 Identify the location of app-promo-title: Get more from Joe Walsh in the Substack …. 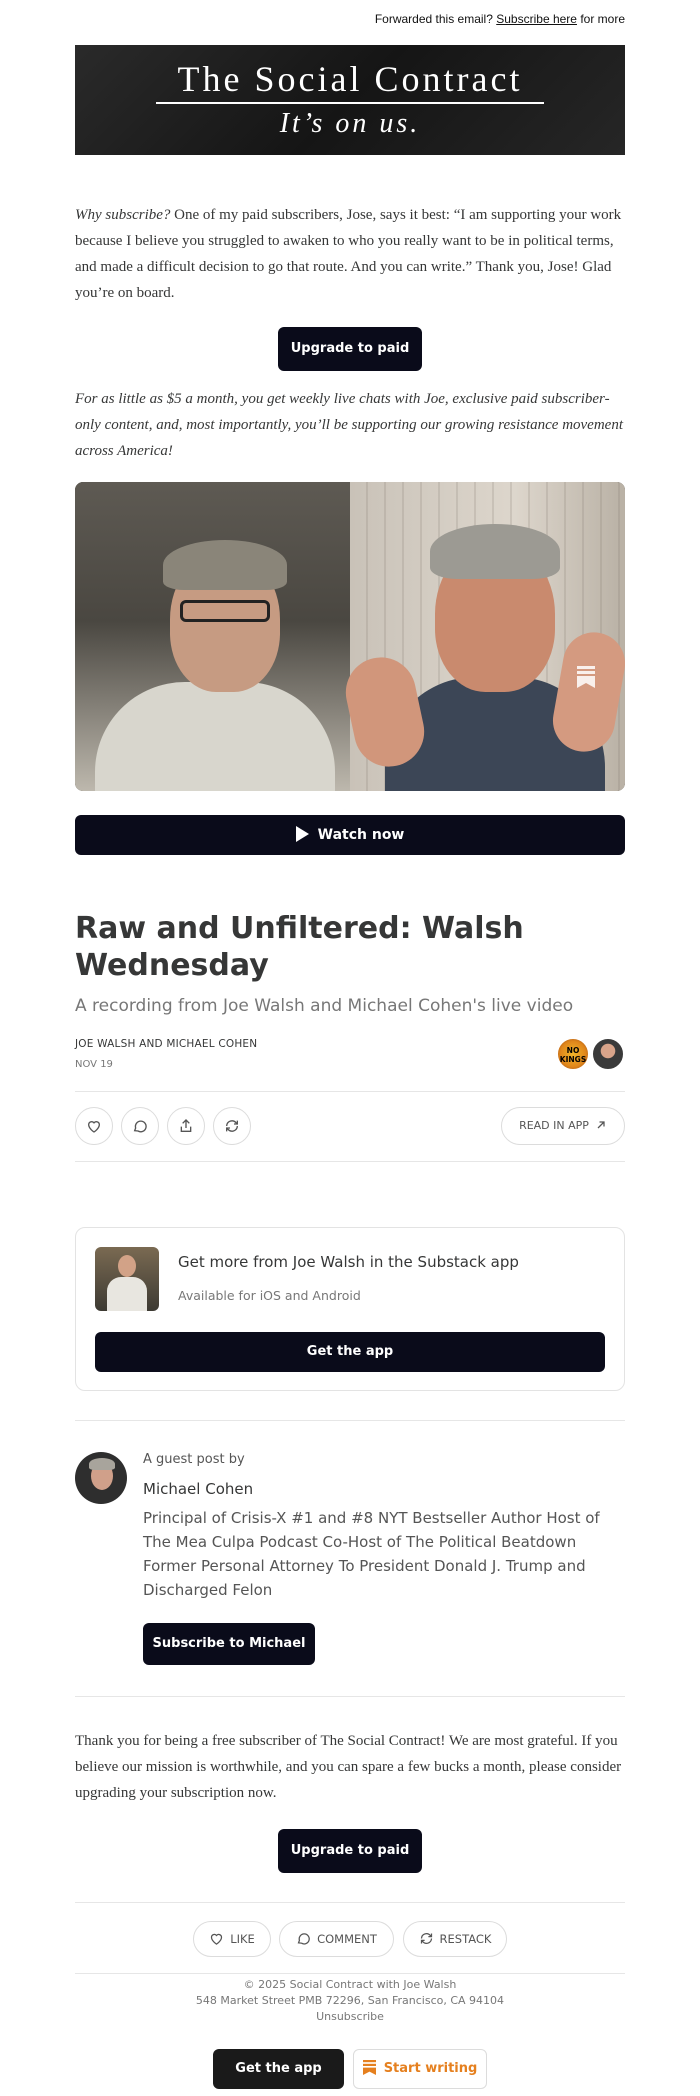
(348, 1262).